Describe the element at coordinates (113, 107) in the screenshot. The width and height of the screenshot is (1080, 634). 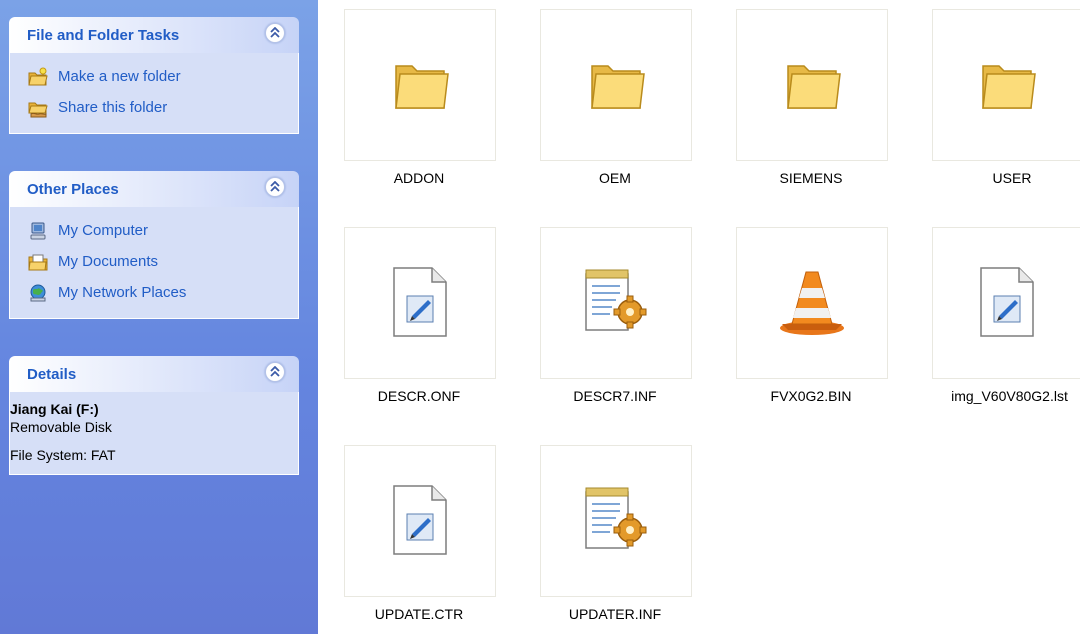
I see `item-label: Share this folder` at that location.